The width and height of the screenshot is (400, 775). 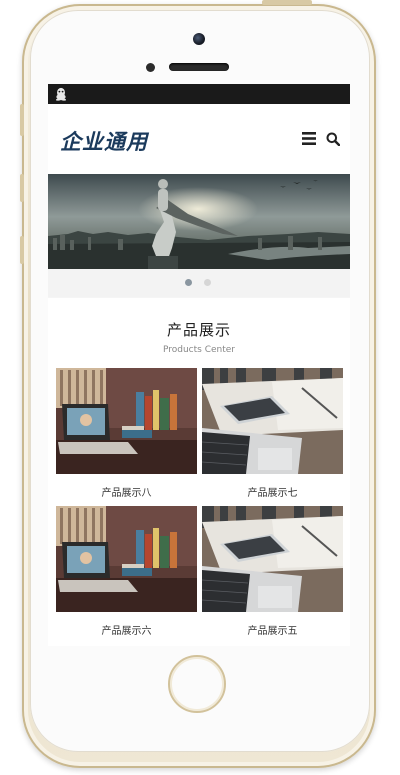 What do you see at coordinates (309, 138) in the screenshot?
I see `hamburger-menu-icon` at bounding box center [309, 138].